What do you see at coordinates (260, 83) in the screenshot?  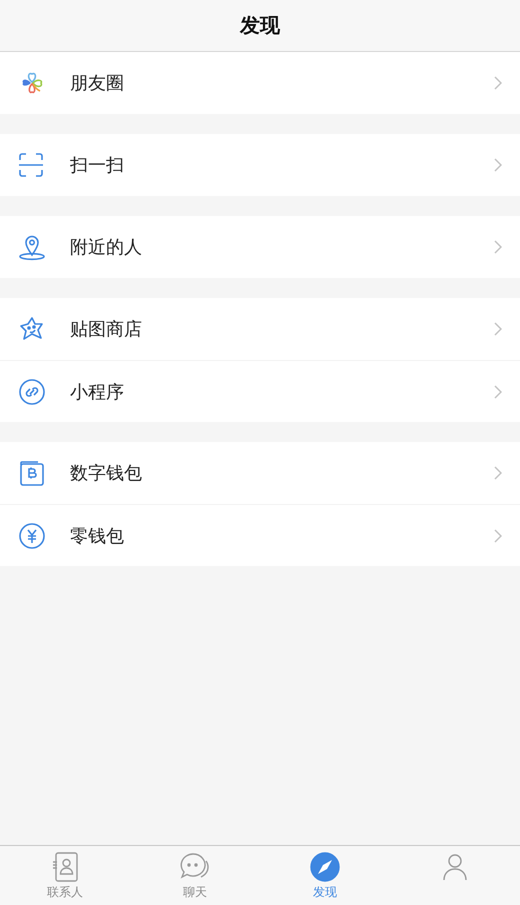 I see `menu-item: 朋友圈` at bounding box center [260, 83].